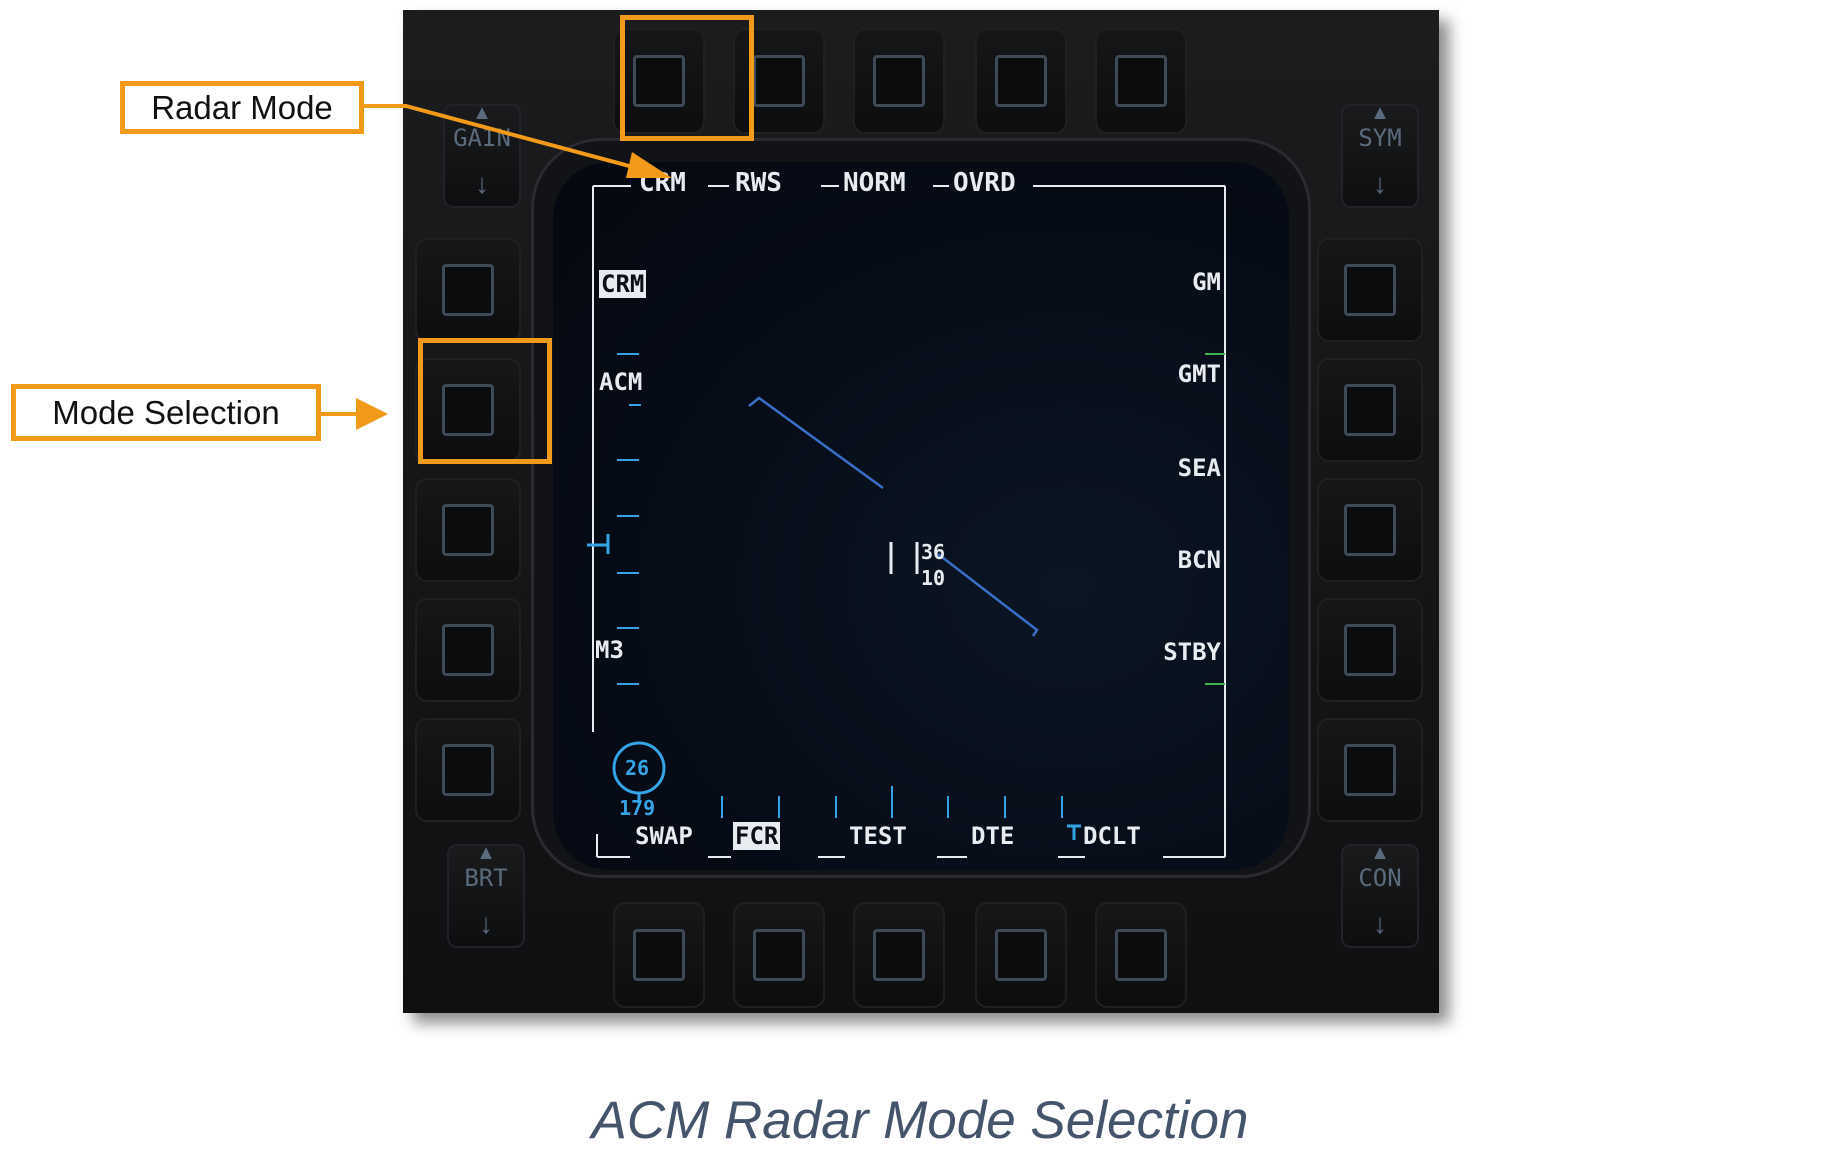 This screenshot has width=1840, height=1155. What do you see at coordinates (496, 267) in the screenshot?
I see `callout-arrows` at bounding box center [496, 267].